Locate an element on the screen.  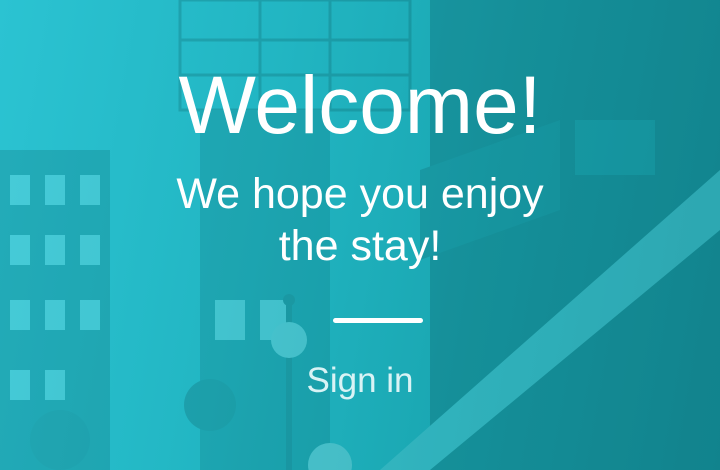
divider-line is located at coordinates (378, 320).